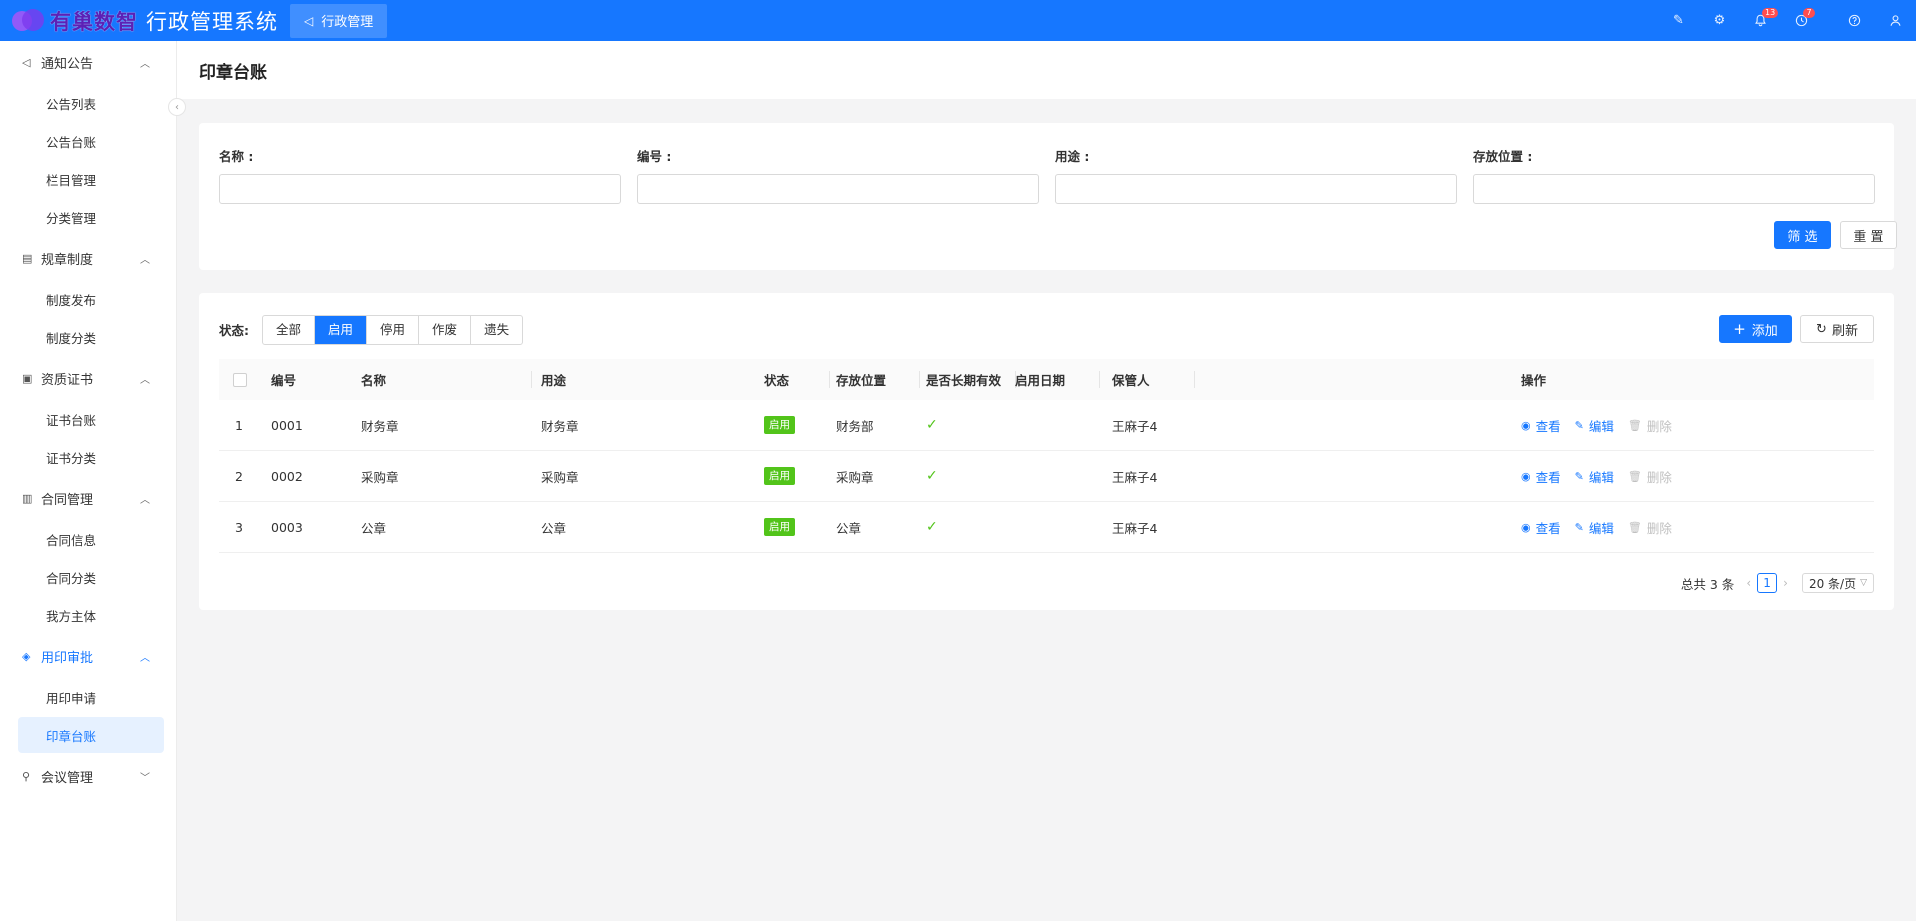 Image resolution: width=1916 pixels, height=921 pixels. Describe the element at coordinates (1785, 583) in the screenshot. I see `next-page-icon: ›` at that location.